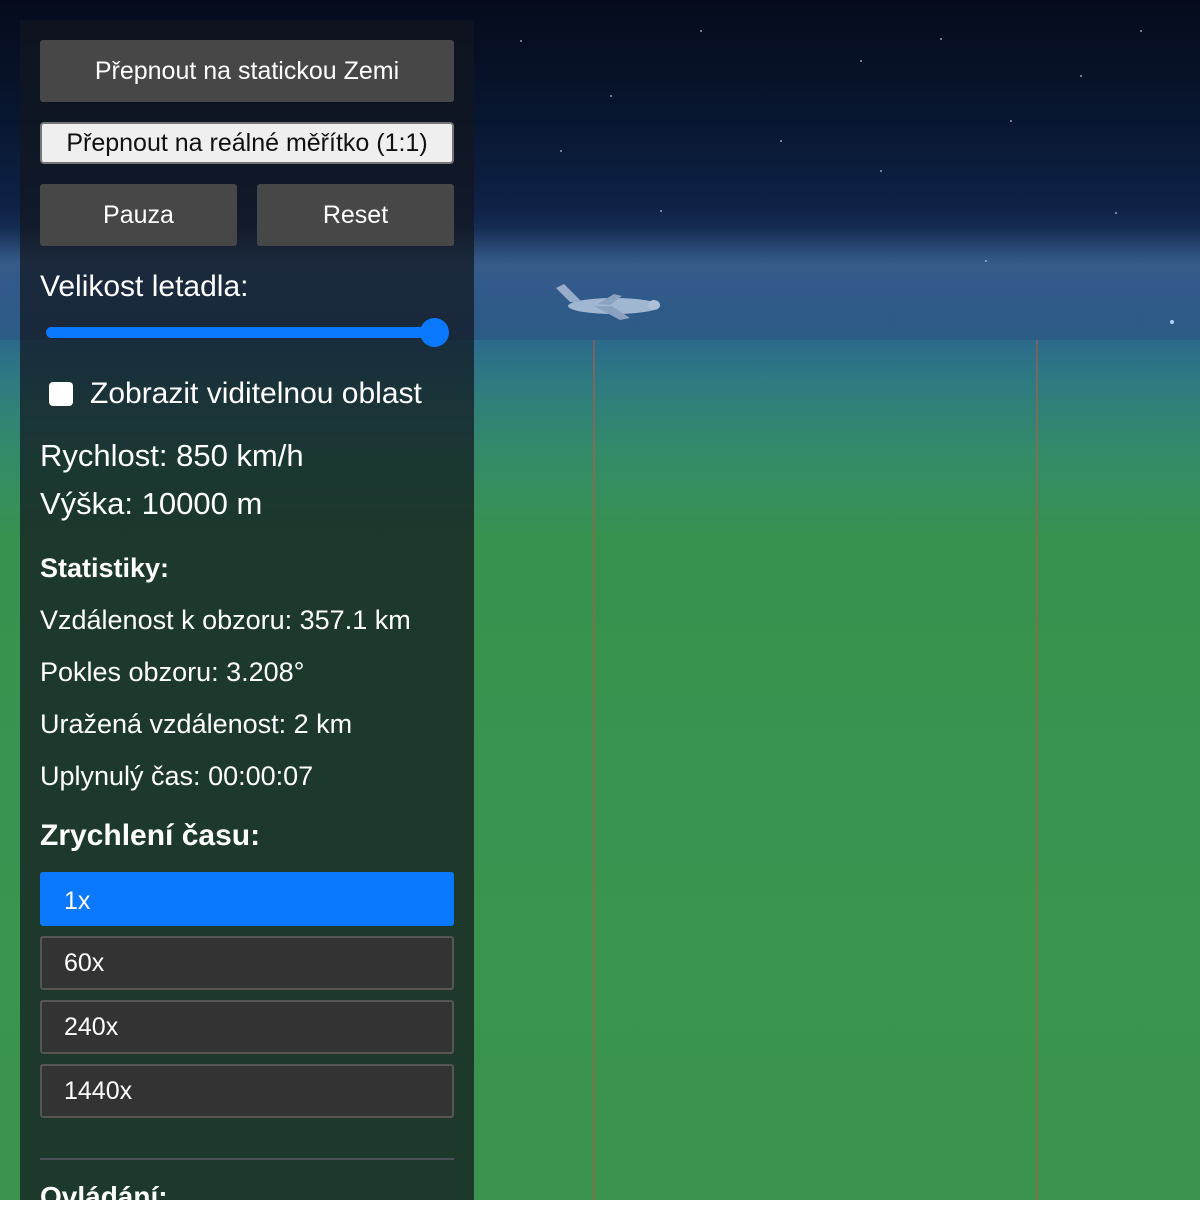 Image resolution: width=1200 pixels, height=1214 pixels. I want to click on horizon-drop-stat: Pokles obzoru: 3.208°, so click(172, 672).